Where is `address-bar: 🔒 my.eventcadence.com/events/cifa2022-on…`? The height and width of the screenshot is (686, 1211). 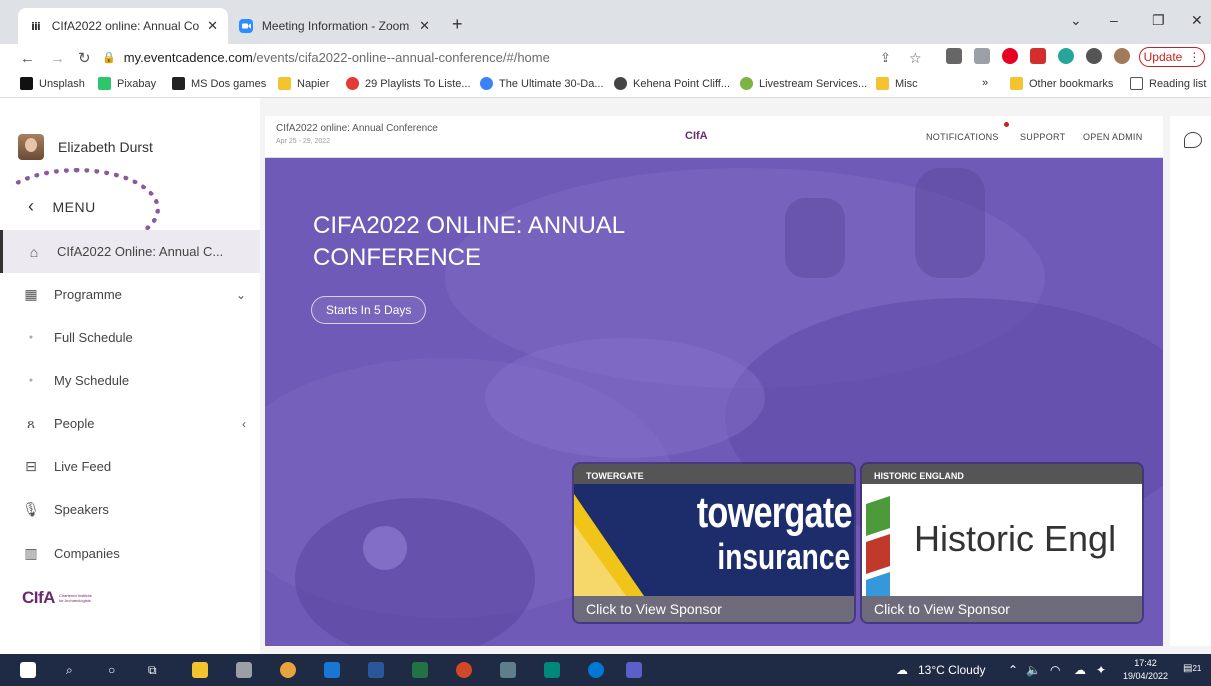
address-bar: 🔒 my.eventcadence.com/events/cifa2022-on… is located at coordinates (487, 57).